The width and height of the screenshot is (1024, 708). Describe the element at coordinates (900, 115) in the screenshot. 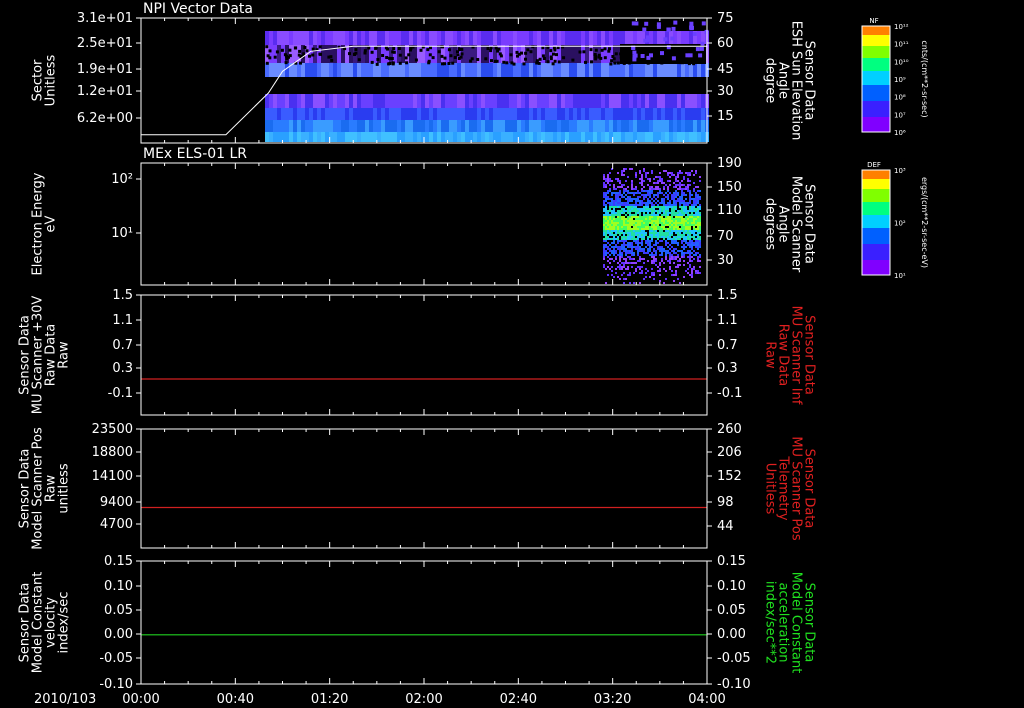

I see `colorbar-tick-label: 10⁷` at that location.